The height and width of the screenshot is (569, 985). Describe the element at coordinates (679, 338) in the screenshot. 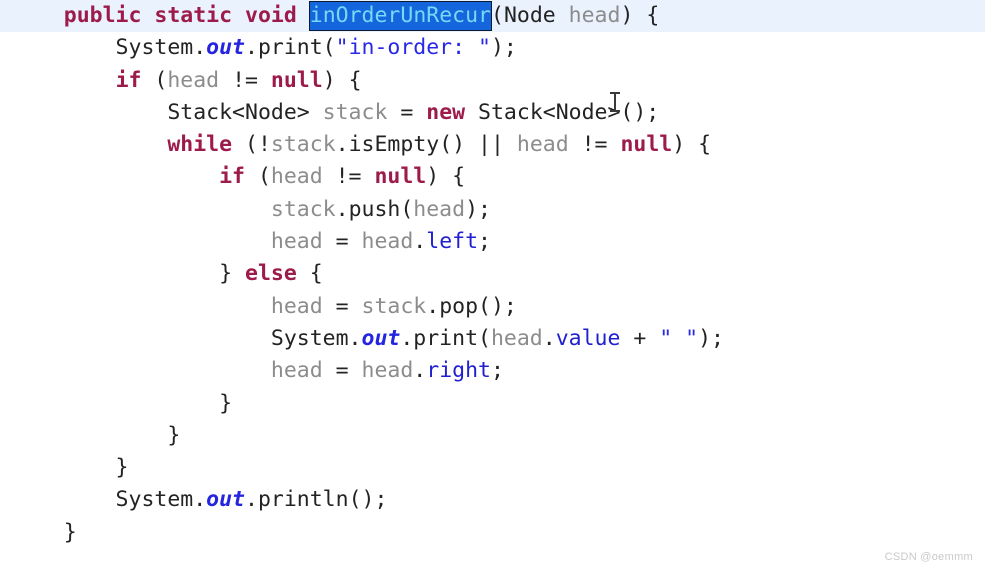

I see `code-token-string: " "` at that location.